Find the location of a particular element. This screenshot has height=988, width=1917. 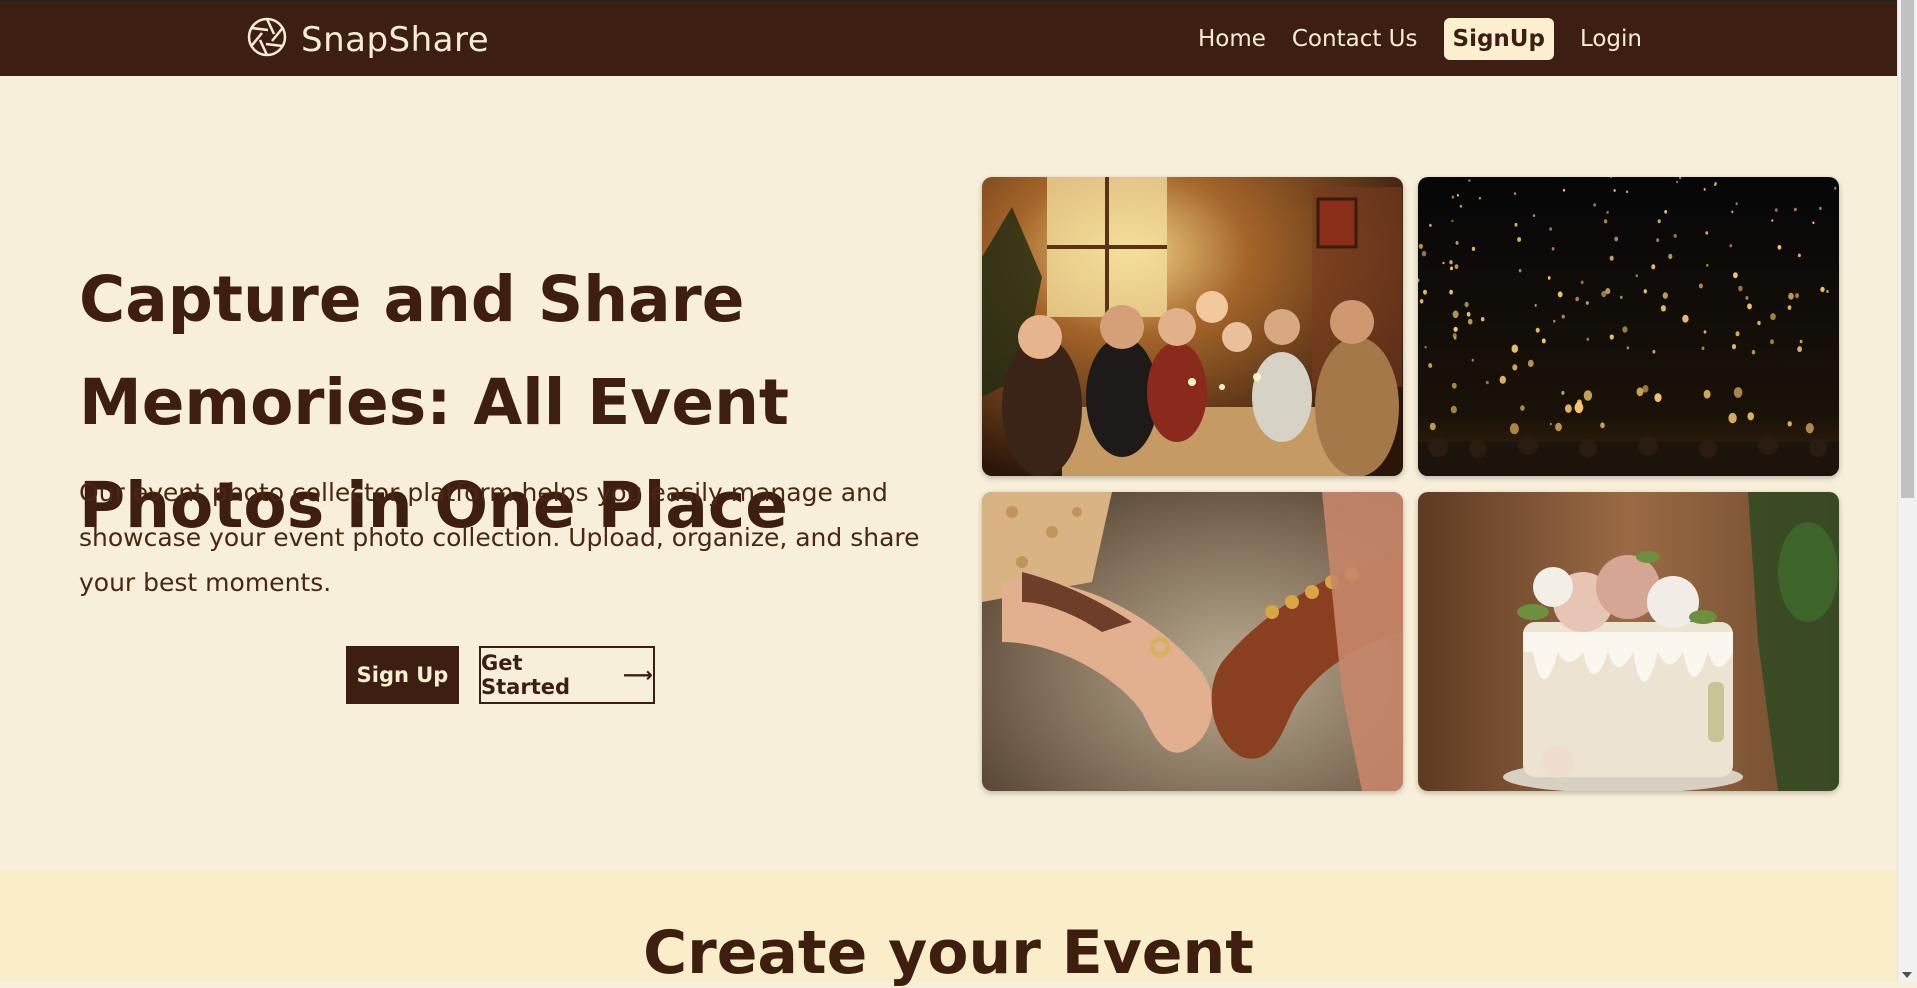

page-scrollbar is located at coordinates (1907, 491).